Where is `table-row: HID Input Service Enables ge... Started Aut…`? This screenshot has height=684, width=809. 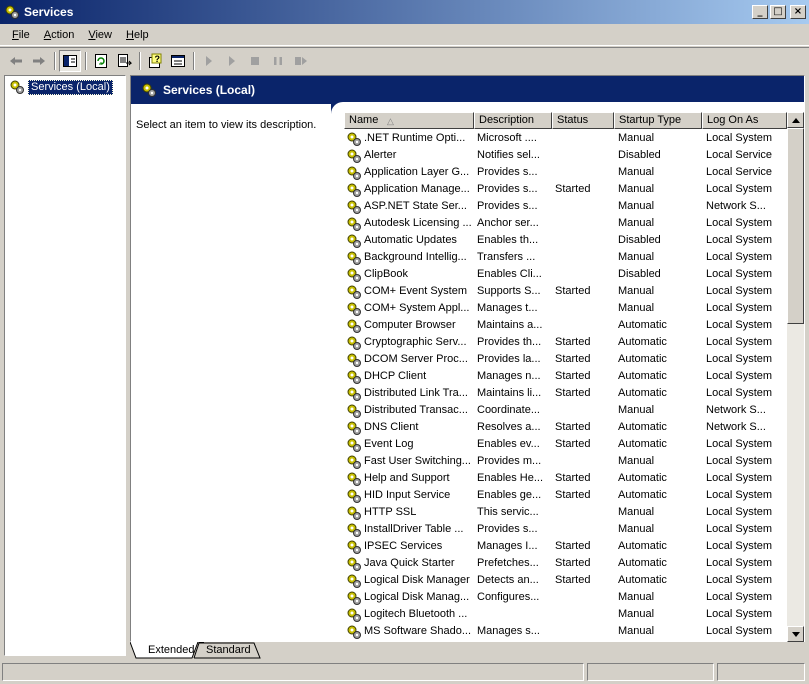
table-row: HID Input Service Enables ge... Started Aut… is located at coordinates (565, 495).